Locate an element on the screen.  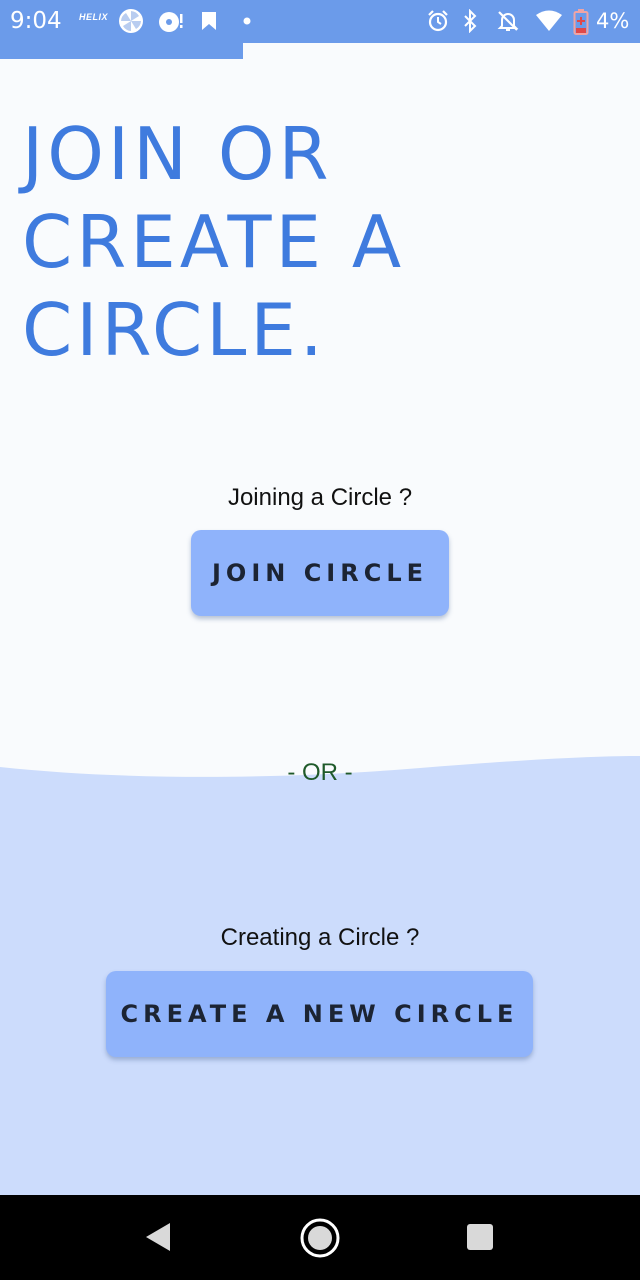
home-icon is located at coordinates (320, 1238).